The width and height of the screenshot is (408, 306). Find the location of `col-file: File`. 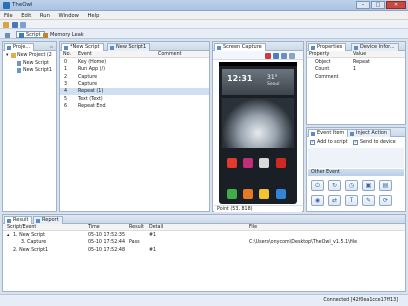

col-file: File is located at coordinates (253, 227).